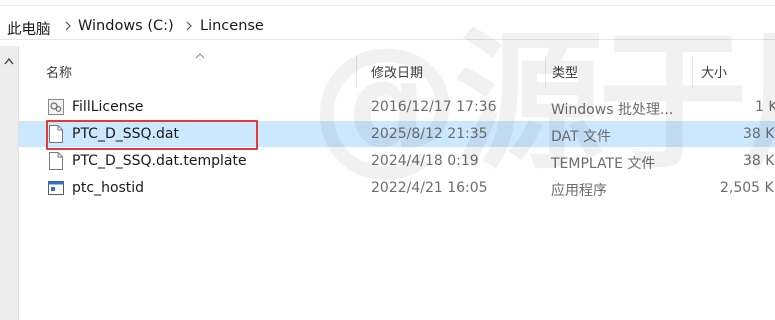  Describe the element at coordinates (159, 161) in the screenshot. I see `file-name: PTC_D_SSQ.dat.template` at that location.